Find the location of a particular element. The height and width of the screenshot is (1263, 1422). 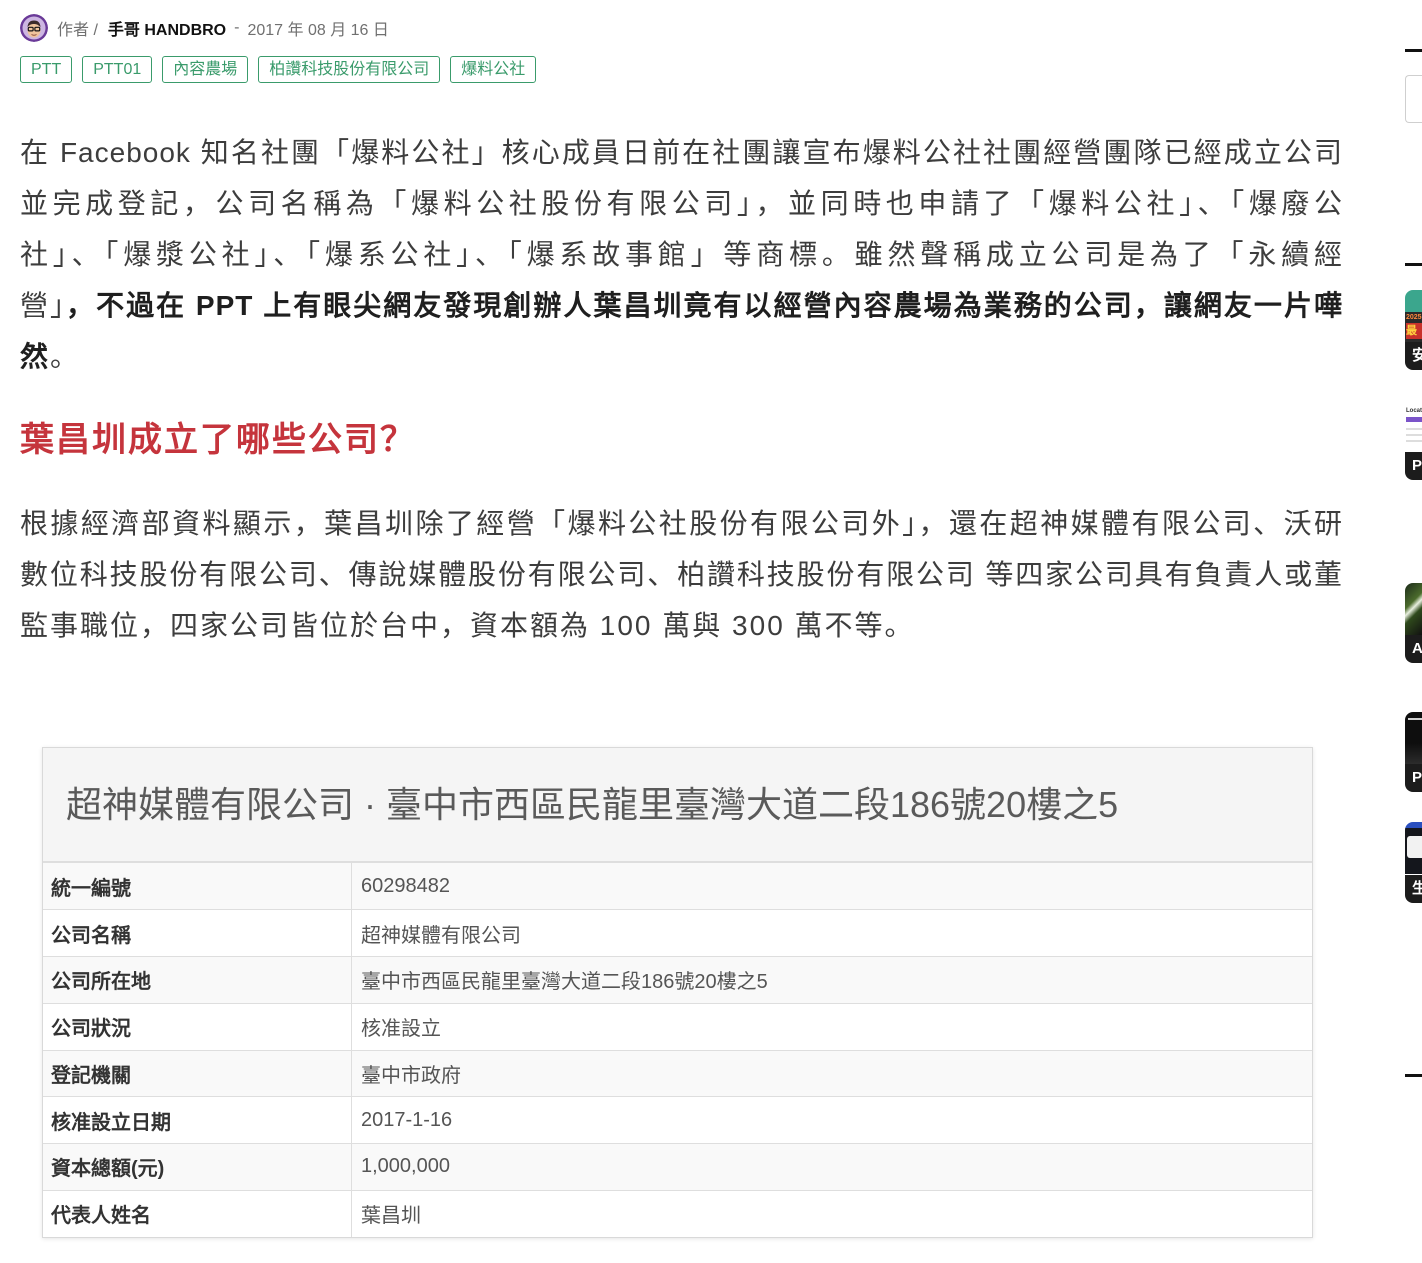

table-row: 公司名稱 超神媒體有限公司 is located at coordinates (677, 933).